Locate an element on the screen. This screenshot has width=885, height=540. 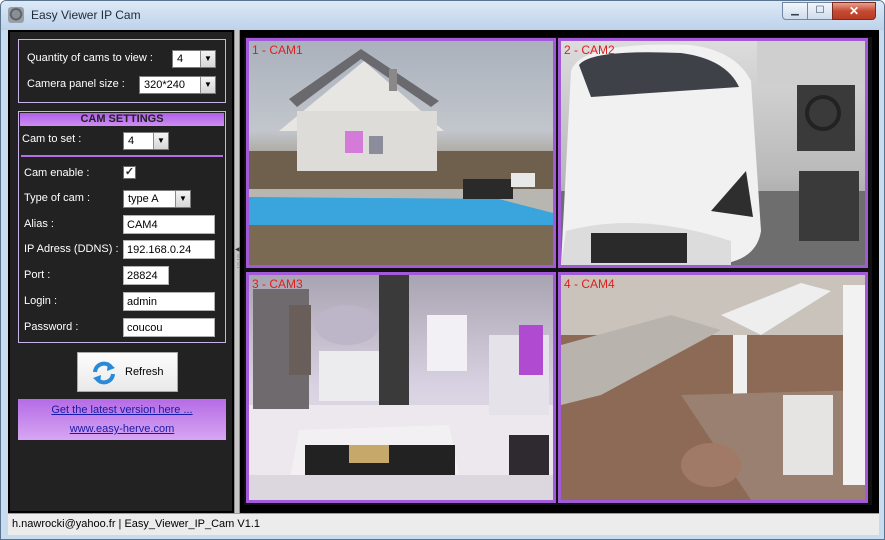
cam-type-value: type A is located at coordinates (143, 199).